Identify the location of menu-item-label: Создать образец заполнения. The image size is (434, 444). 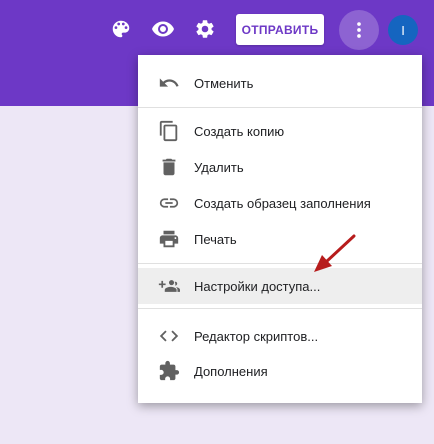
(282, 203).